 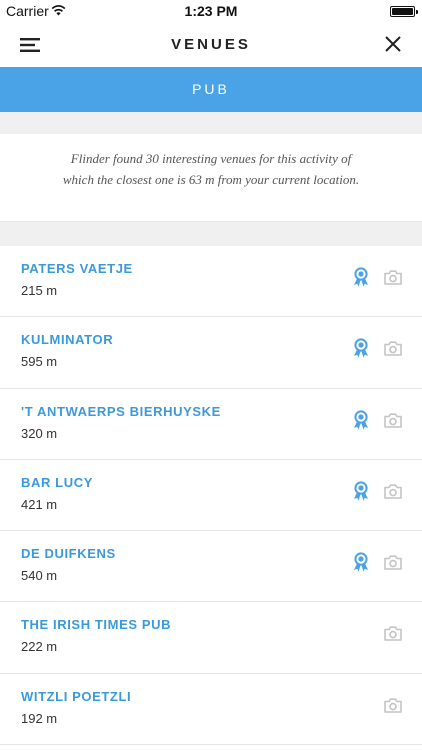 I want to click on venue-row: WITZLI POETZLI 192 m, so click(x=211, y=709).